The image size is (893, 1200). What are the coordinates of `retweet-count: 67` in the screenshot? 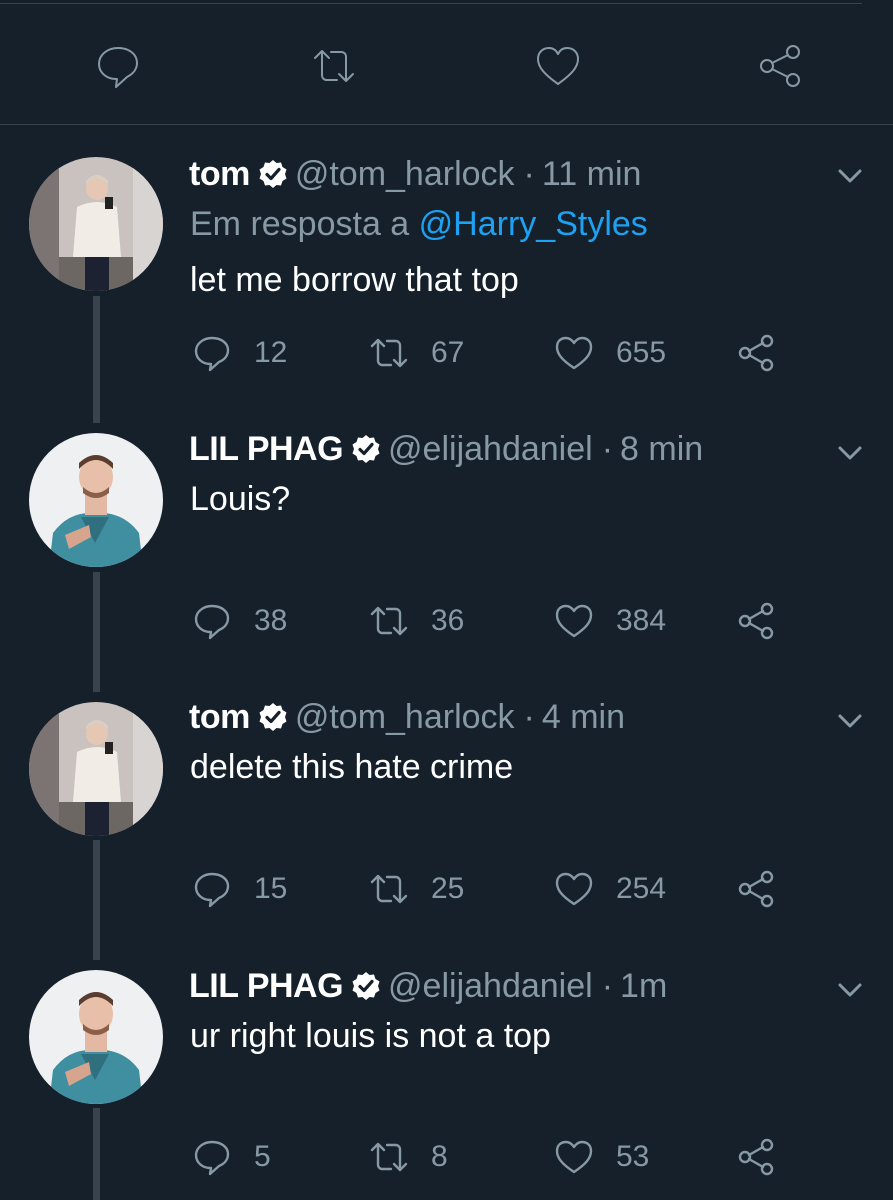 It's located at (448, 352).